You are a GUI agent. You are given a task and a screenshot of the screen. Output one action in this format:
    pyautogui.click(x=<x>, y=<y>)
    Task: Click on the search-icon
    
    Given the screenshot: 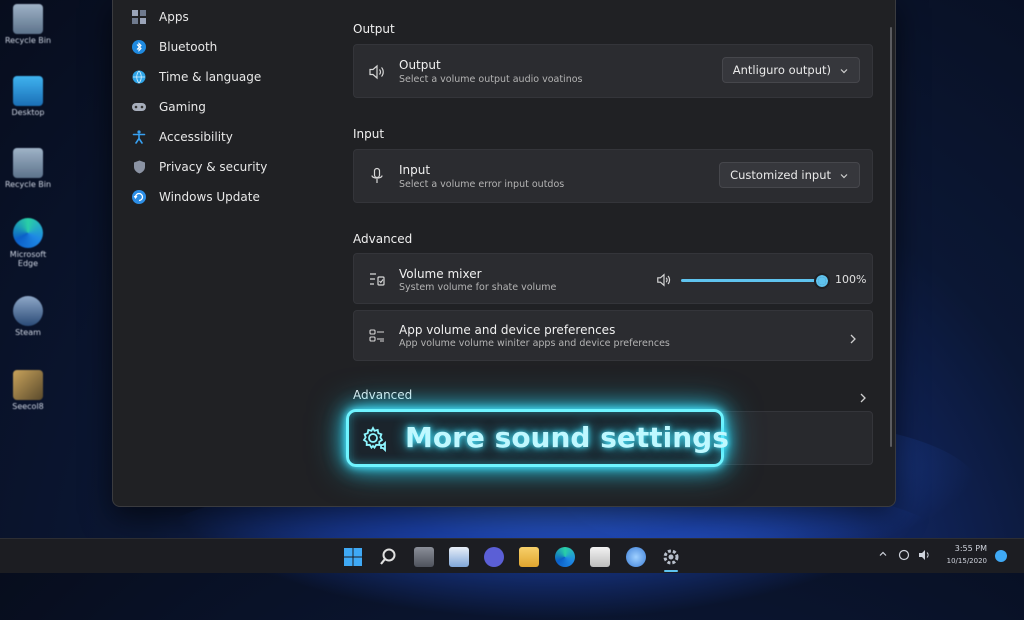 What is the action you would take?
    pyautogui.click(x=388, y=557)
    